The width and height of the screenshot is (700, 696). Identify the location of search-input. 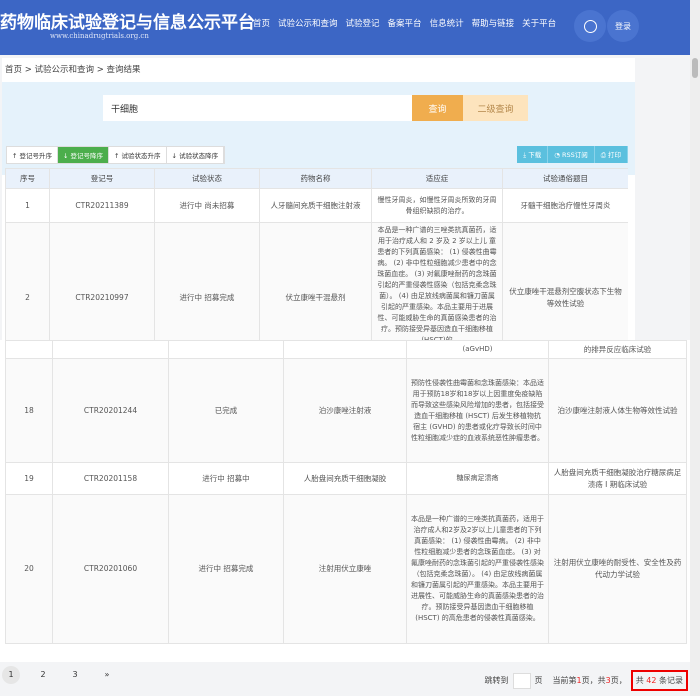
(257, 108).